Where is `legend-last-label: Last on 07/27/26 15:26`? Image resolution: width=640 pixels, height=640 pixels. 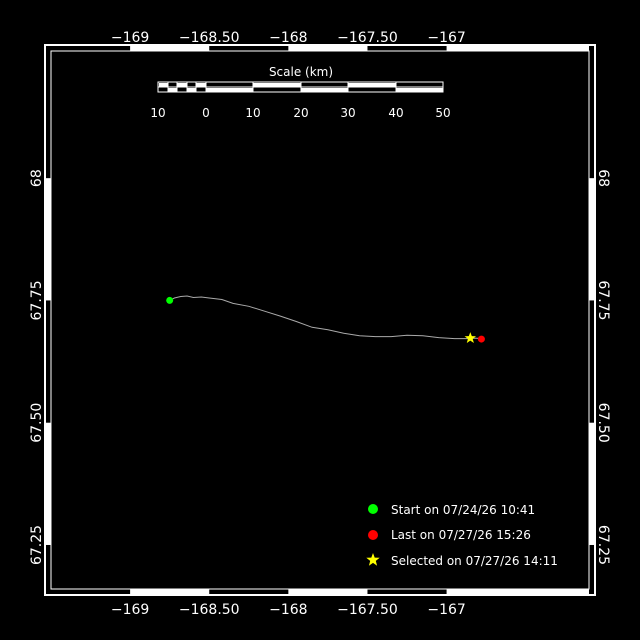 legend-last-label: Last on 07/27/26 15:26 is located at coordinates (461, 535).